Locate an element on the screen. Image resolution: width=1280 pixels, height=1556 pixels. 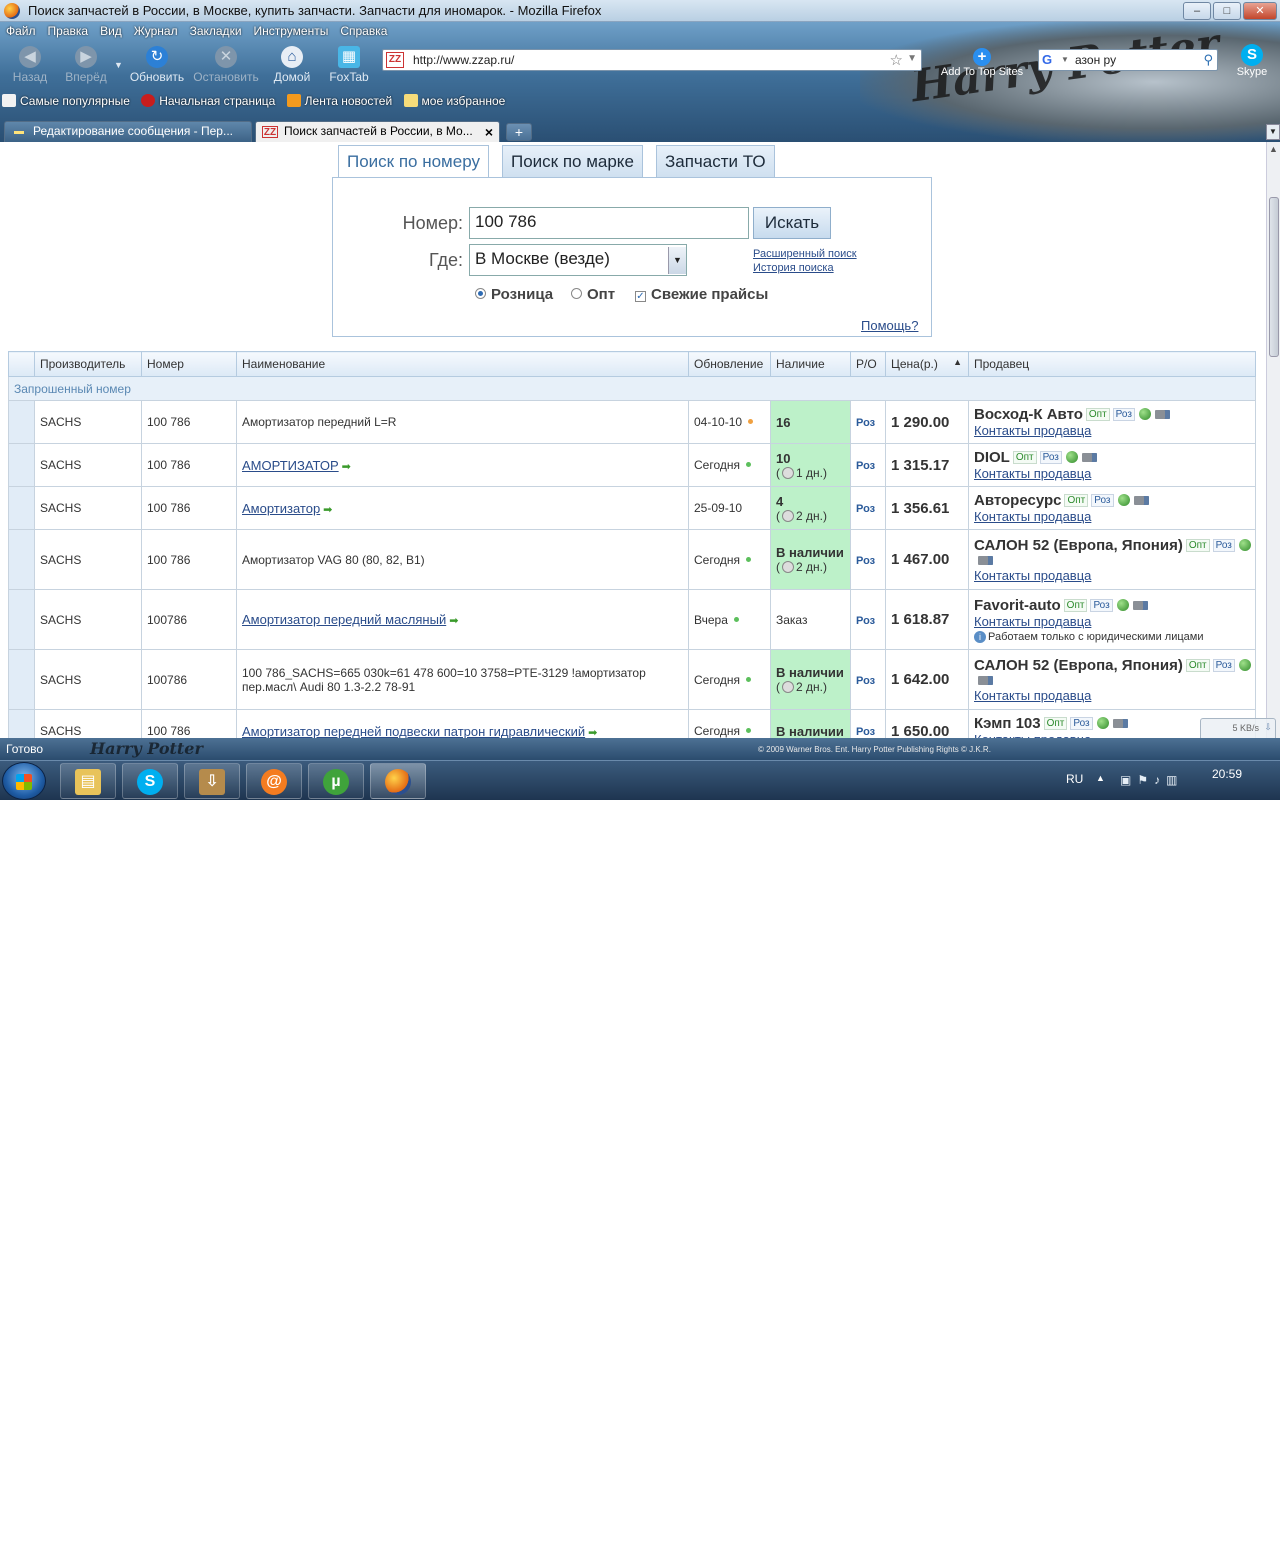
taskbar-download-manager: ⇩ is located at coordinates (212, 781).